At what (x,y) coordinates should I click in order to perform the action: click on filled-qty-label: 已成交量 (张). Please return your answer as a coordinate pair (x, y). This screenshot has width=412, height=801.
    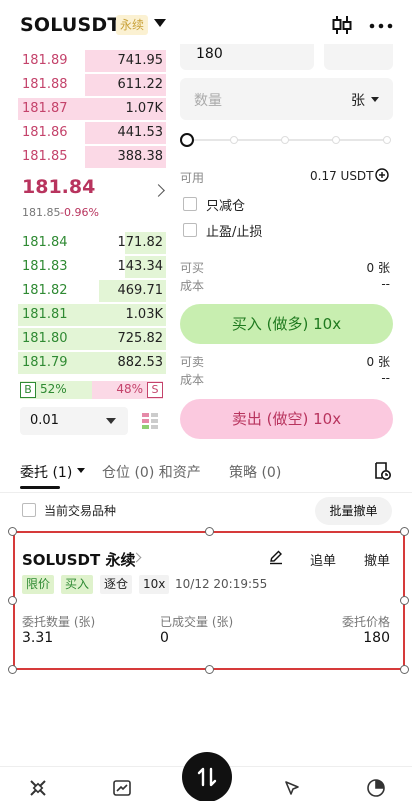
    Looking at the image, I should click on (197, 622).